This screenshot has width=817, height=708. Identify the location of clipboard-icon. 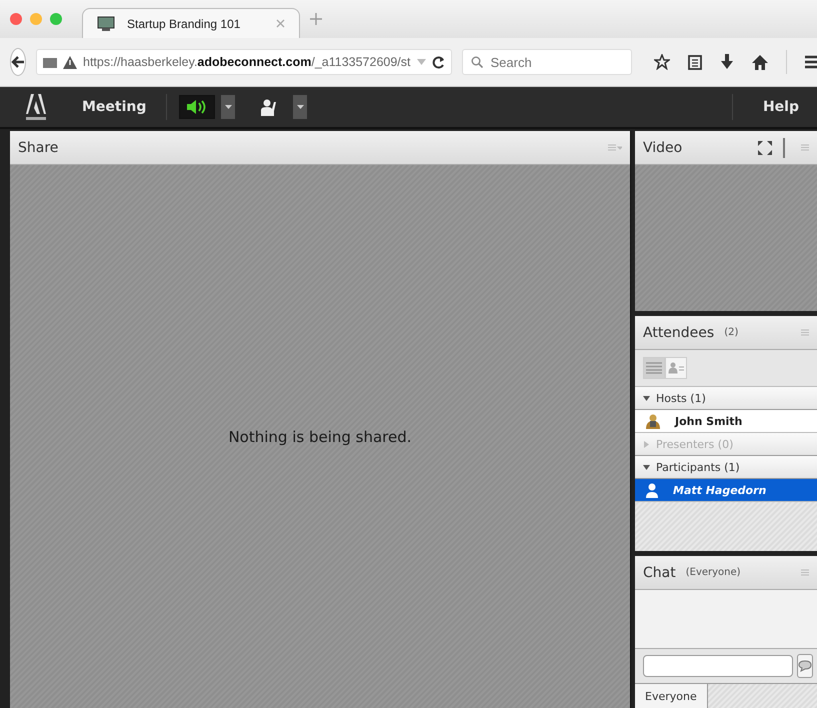
(695, 62).